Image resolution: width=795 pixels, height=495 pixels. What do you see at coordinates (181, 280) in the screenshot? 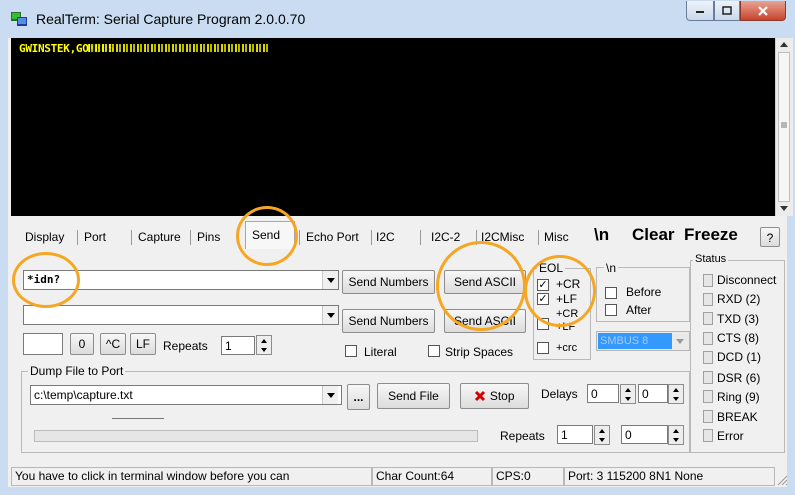
I see `send-input-1: *idn?` at bounding box center [181, 280].